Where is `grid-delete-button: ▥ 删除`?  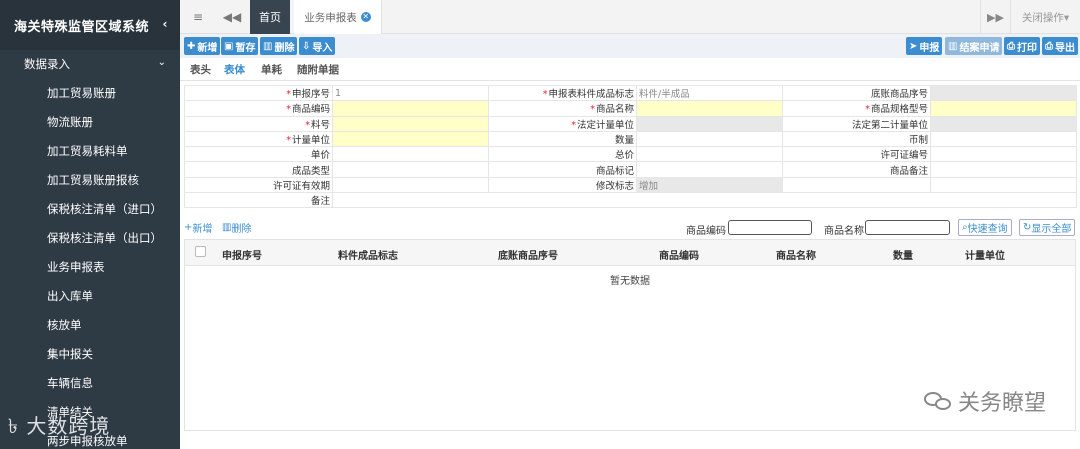 grid-delete-button: ▥ 删除 is located at coordinates (236, 227).